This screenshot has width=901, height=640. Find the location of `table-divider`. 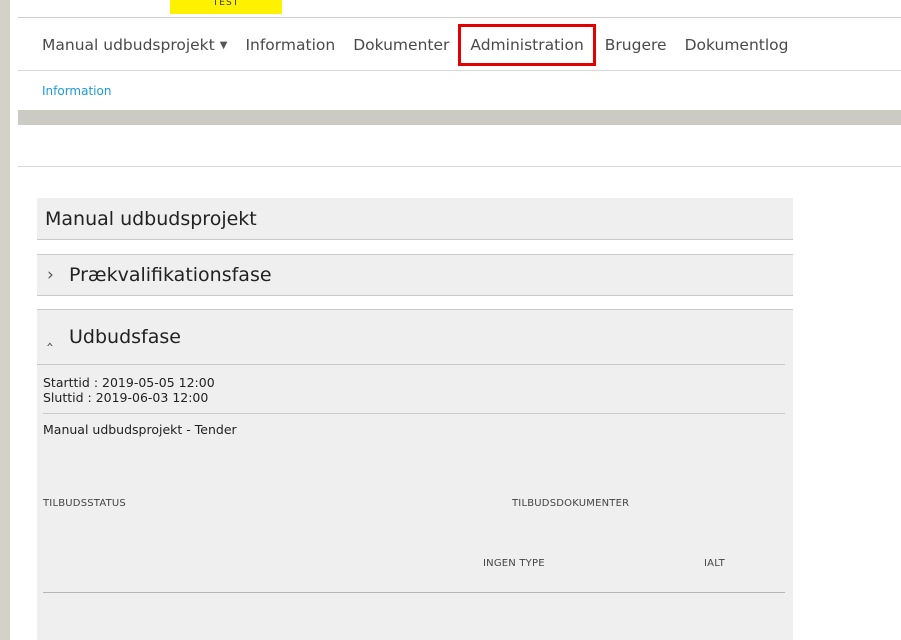

table-divider is located at coordinates (414, 592).